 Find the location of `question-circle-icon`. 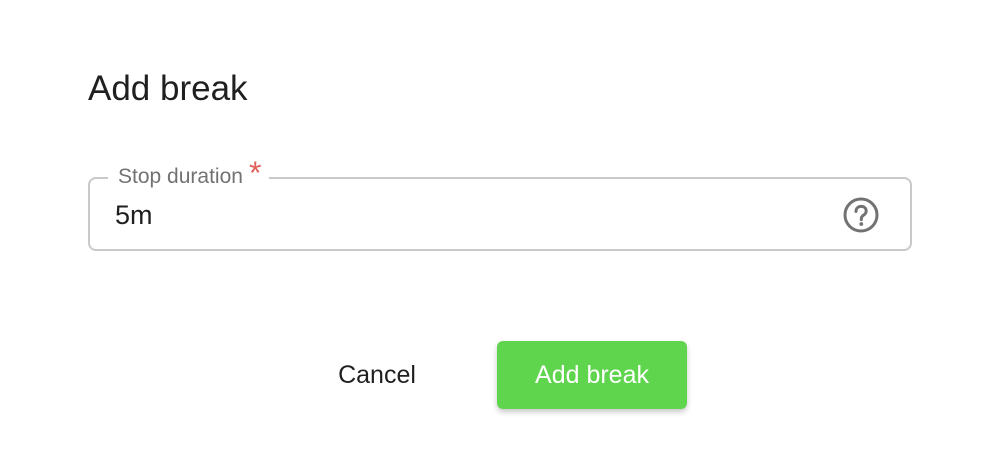

question-circle-icon is located at coordinates (861, 215).